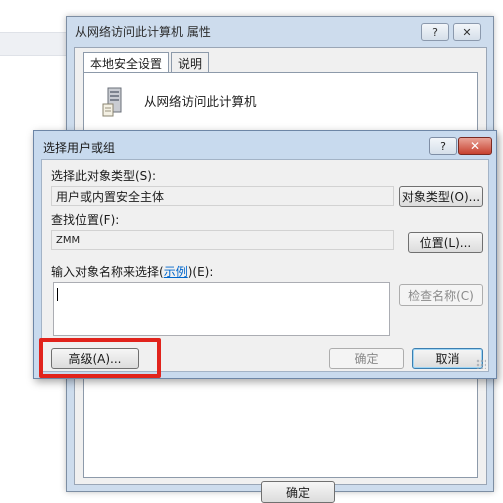 The width and height of the screenshot is (503, 503). Describe the element at coordinates (112, 102) in the screenshot. I see `server-policy-icon` at that location.